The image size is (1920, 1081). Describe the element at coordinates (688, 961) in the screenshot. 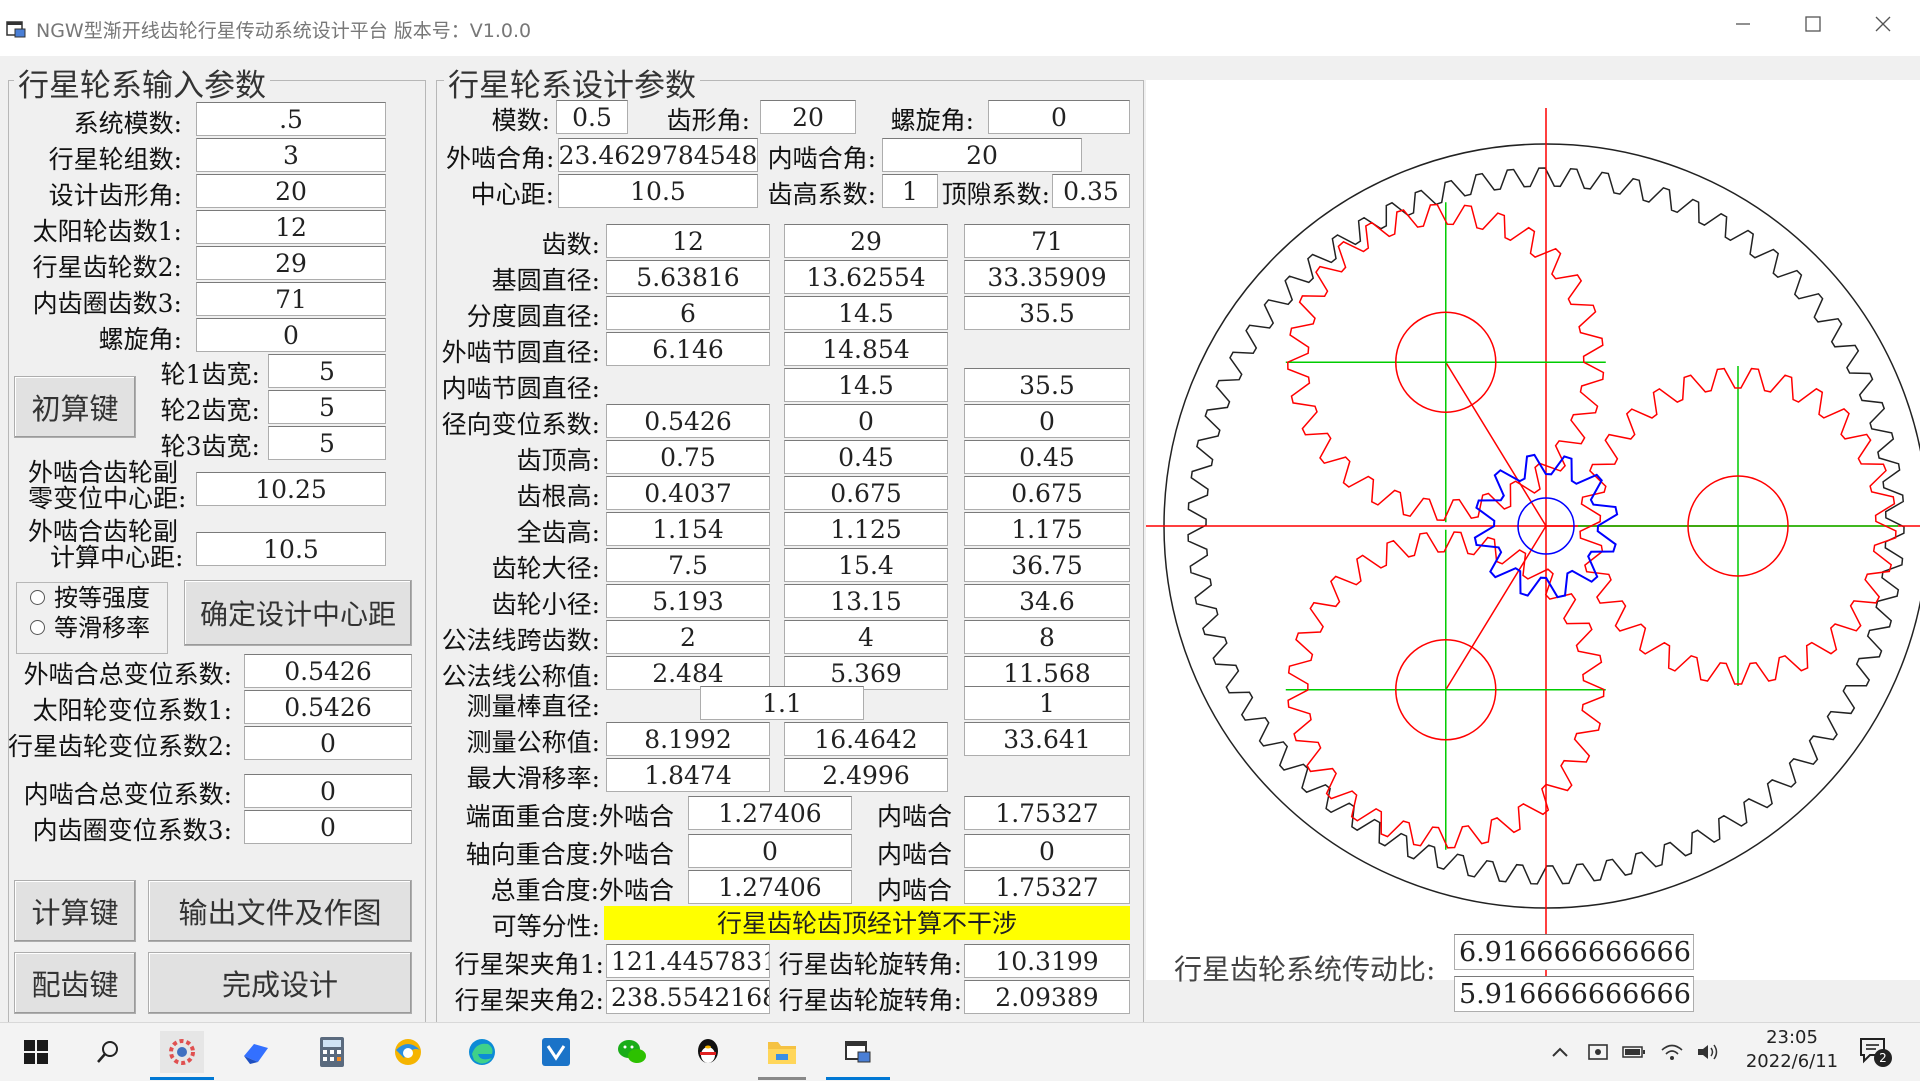

I see `carrier-angle1-value: 121.4457831` at that location.